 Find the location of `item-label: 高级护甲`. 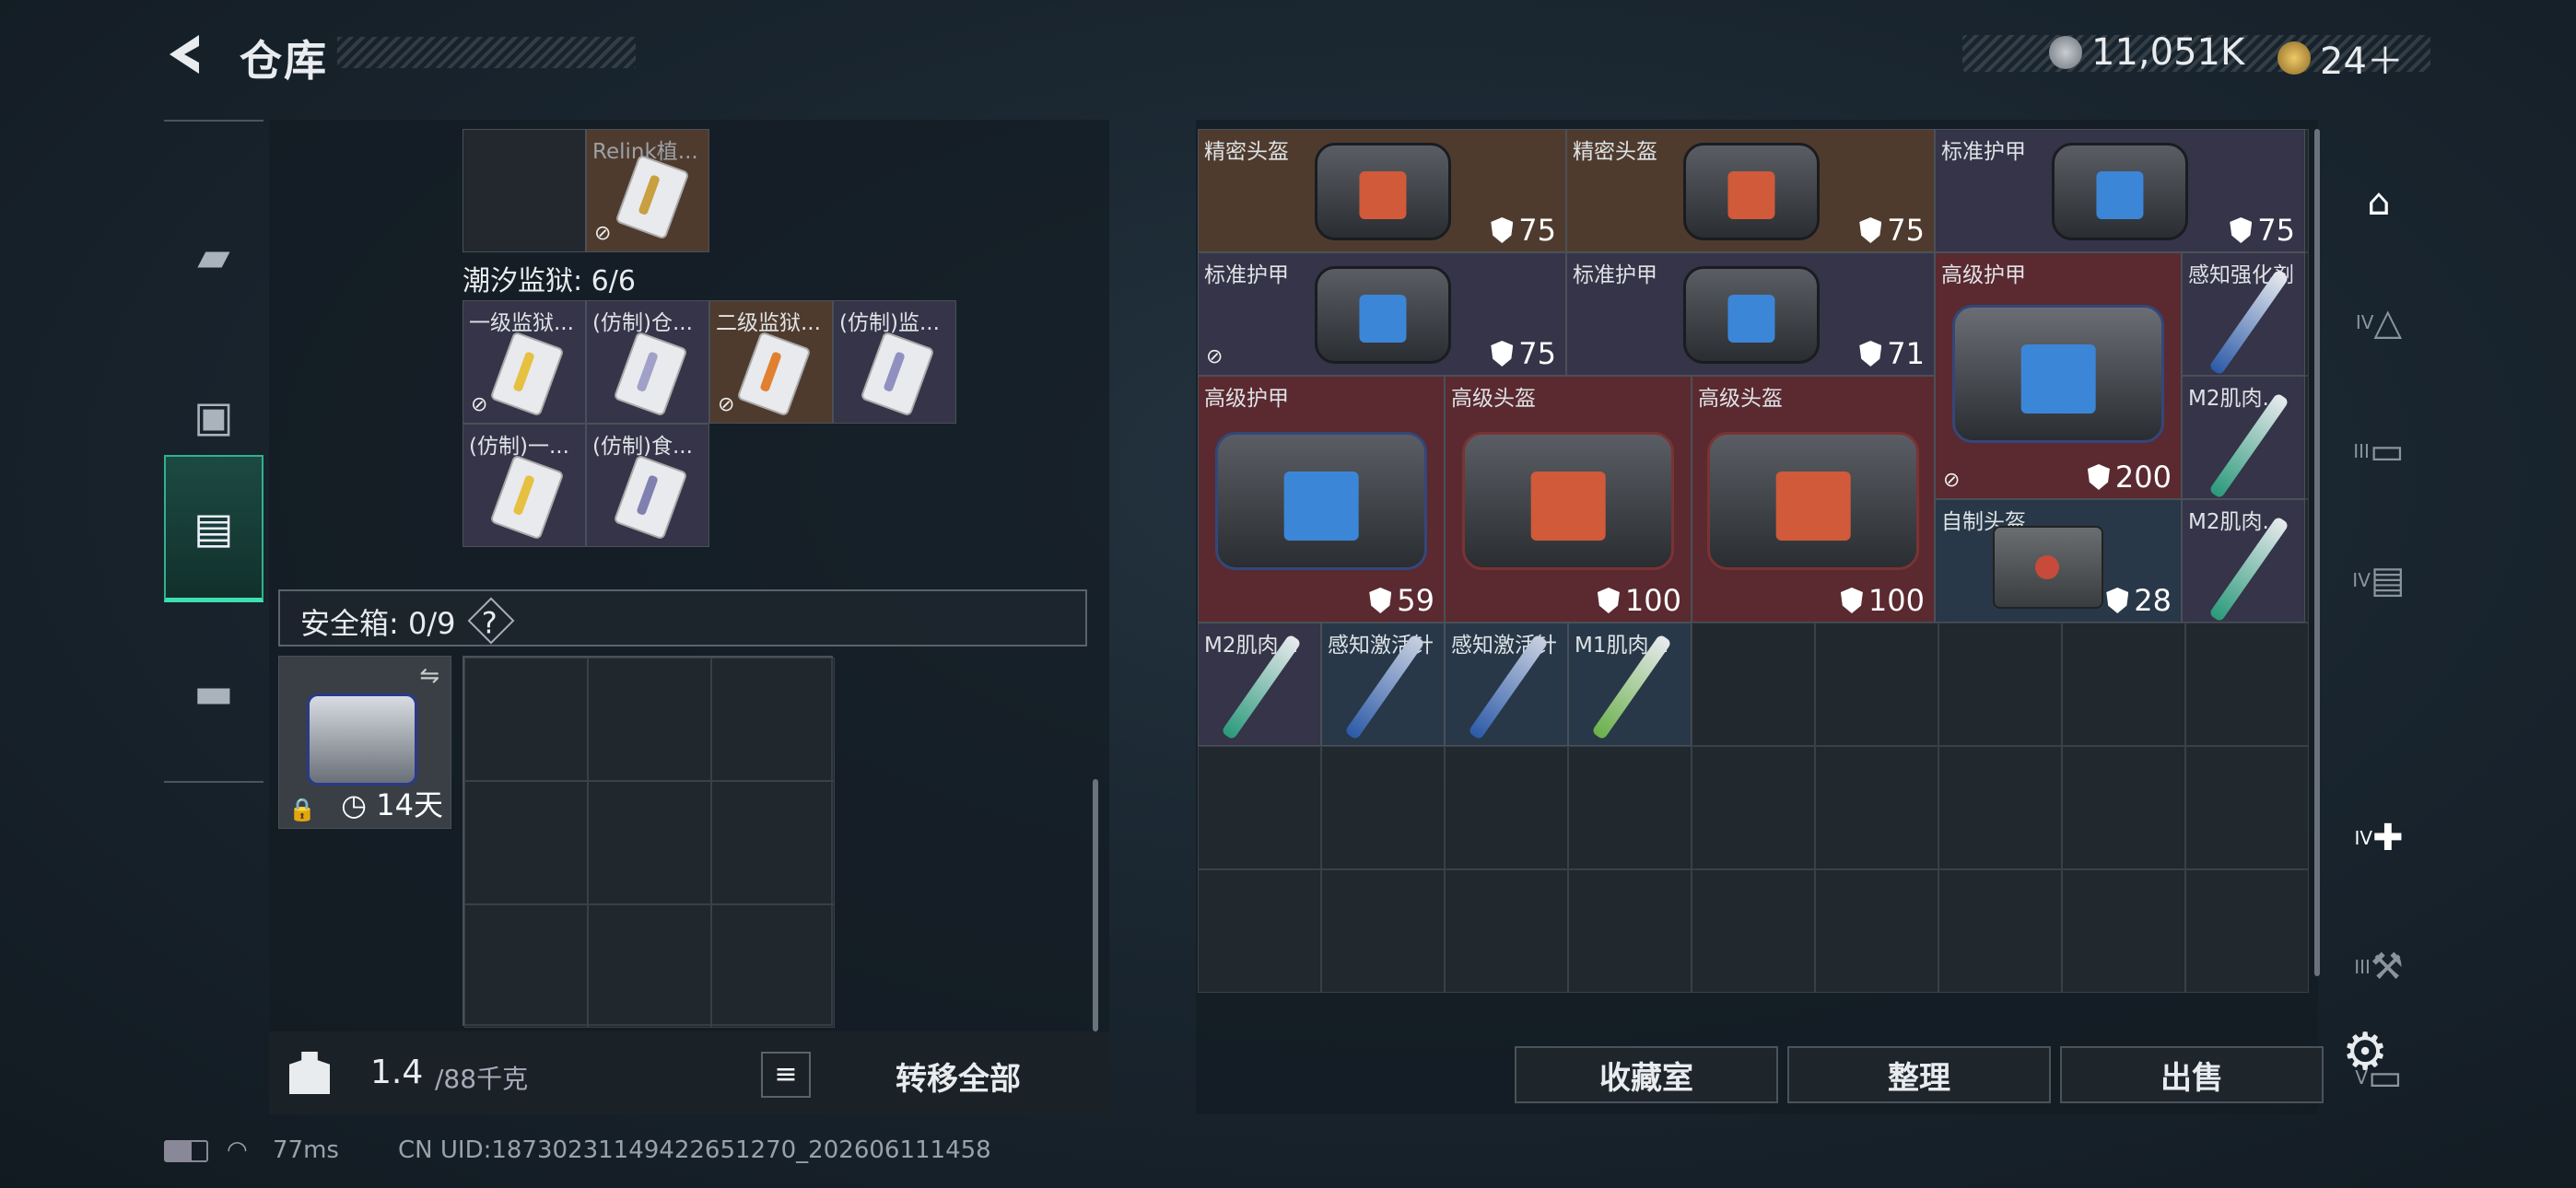

item-label: 高级护甲 is located at coordinates (1983, 275).